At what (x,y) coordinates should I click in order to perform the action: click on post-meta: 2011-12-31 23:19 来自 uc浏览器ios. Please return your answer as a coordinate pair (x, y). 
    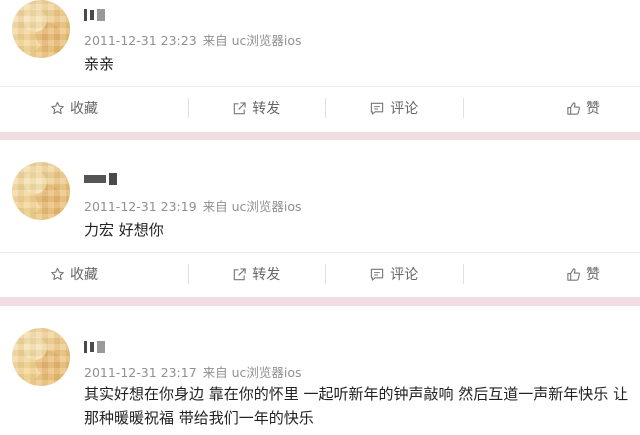
    Looking at the image, I should click on (193, 205).